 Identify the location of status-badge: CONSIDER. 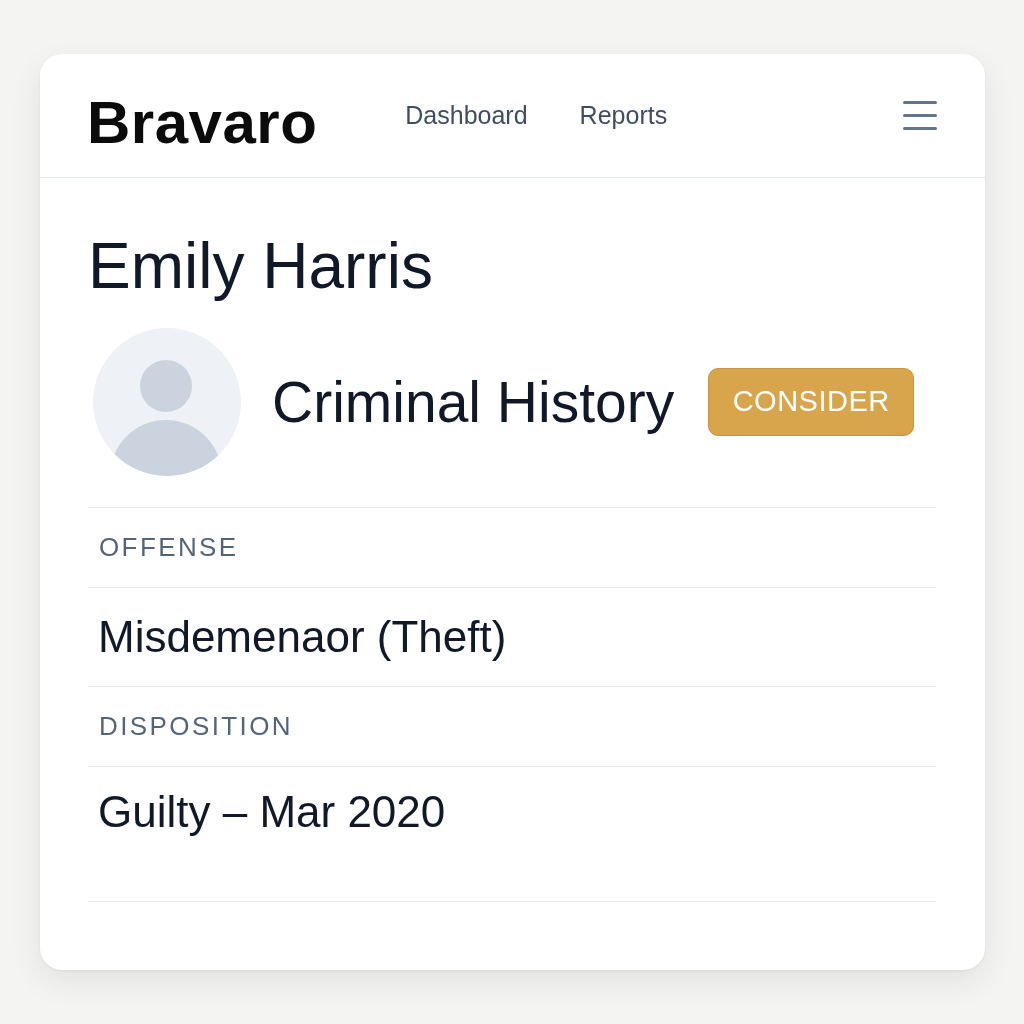
(811, 401).